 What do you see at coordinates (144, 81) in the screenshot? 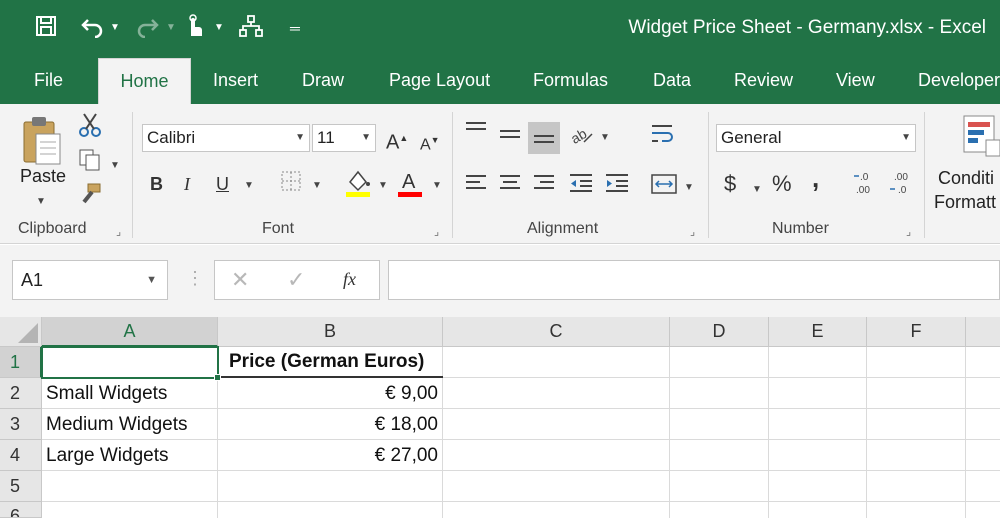
I see `tab-home: Home` at bounding box center [144, 81].